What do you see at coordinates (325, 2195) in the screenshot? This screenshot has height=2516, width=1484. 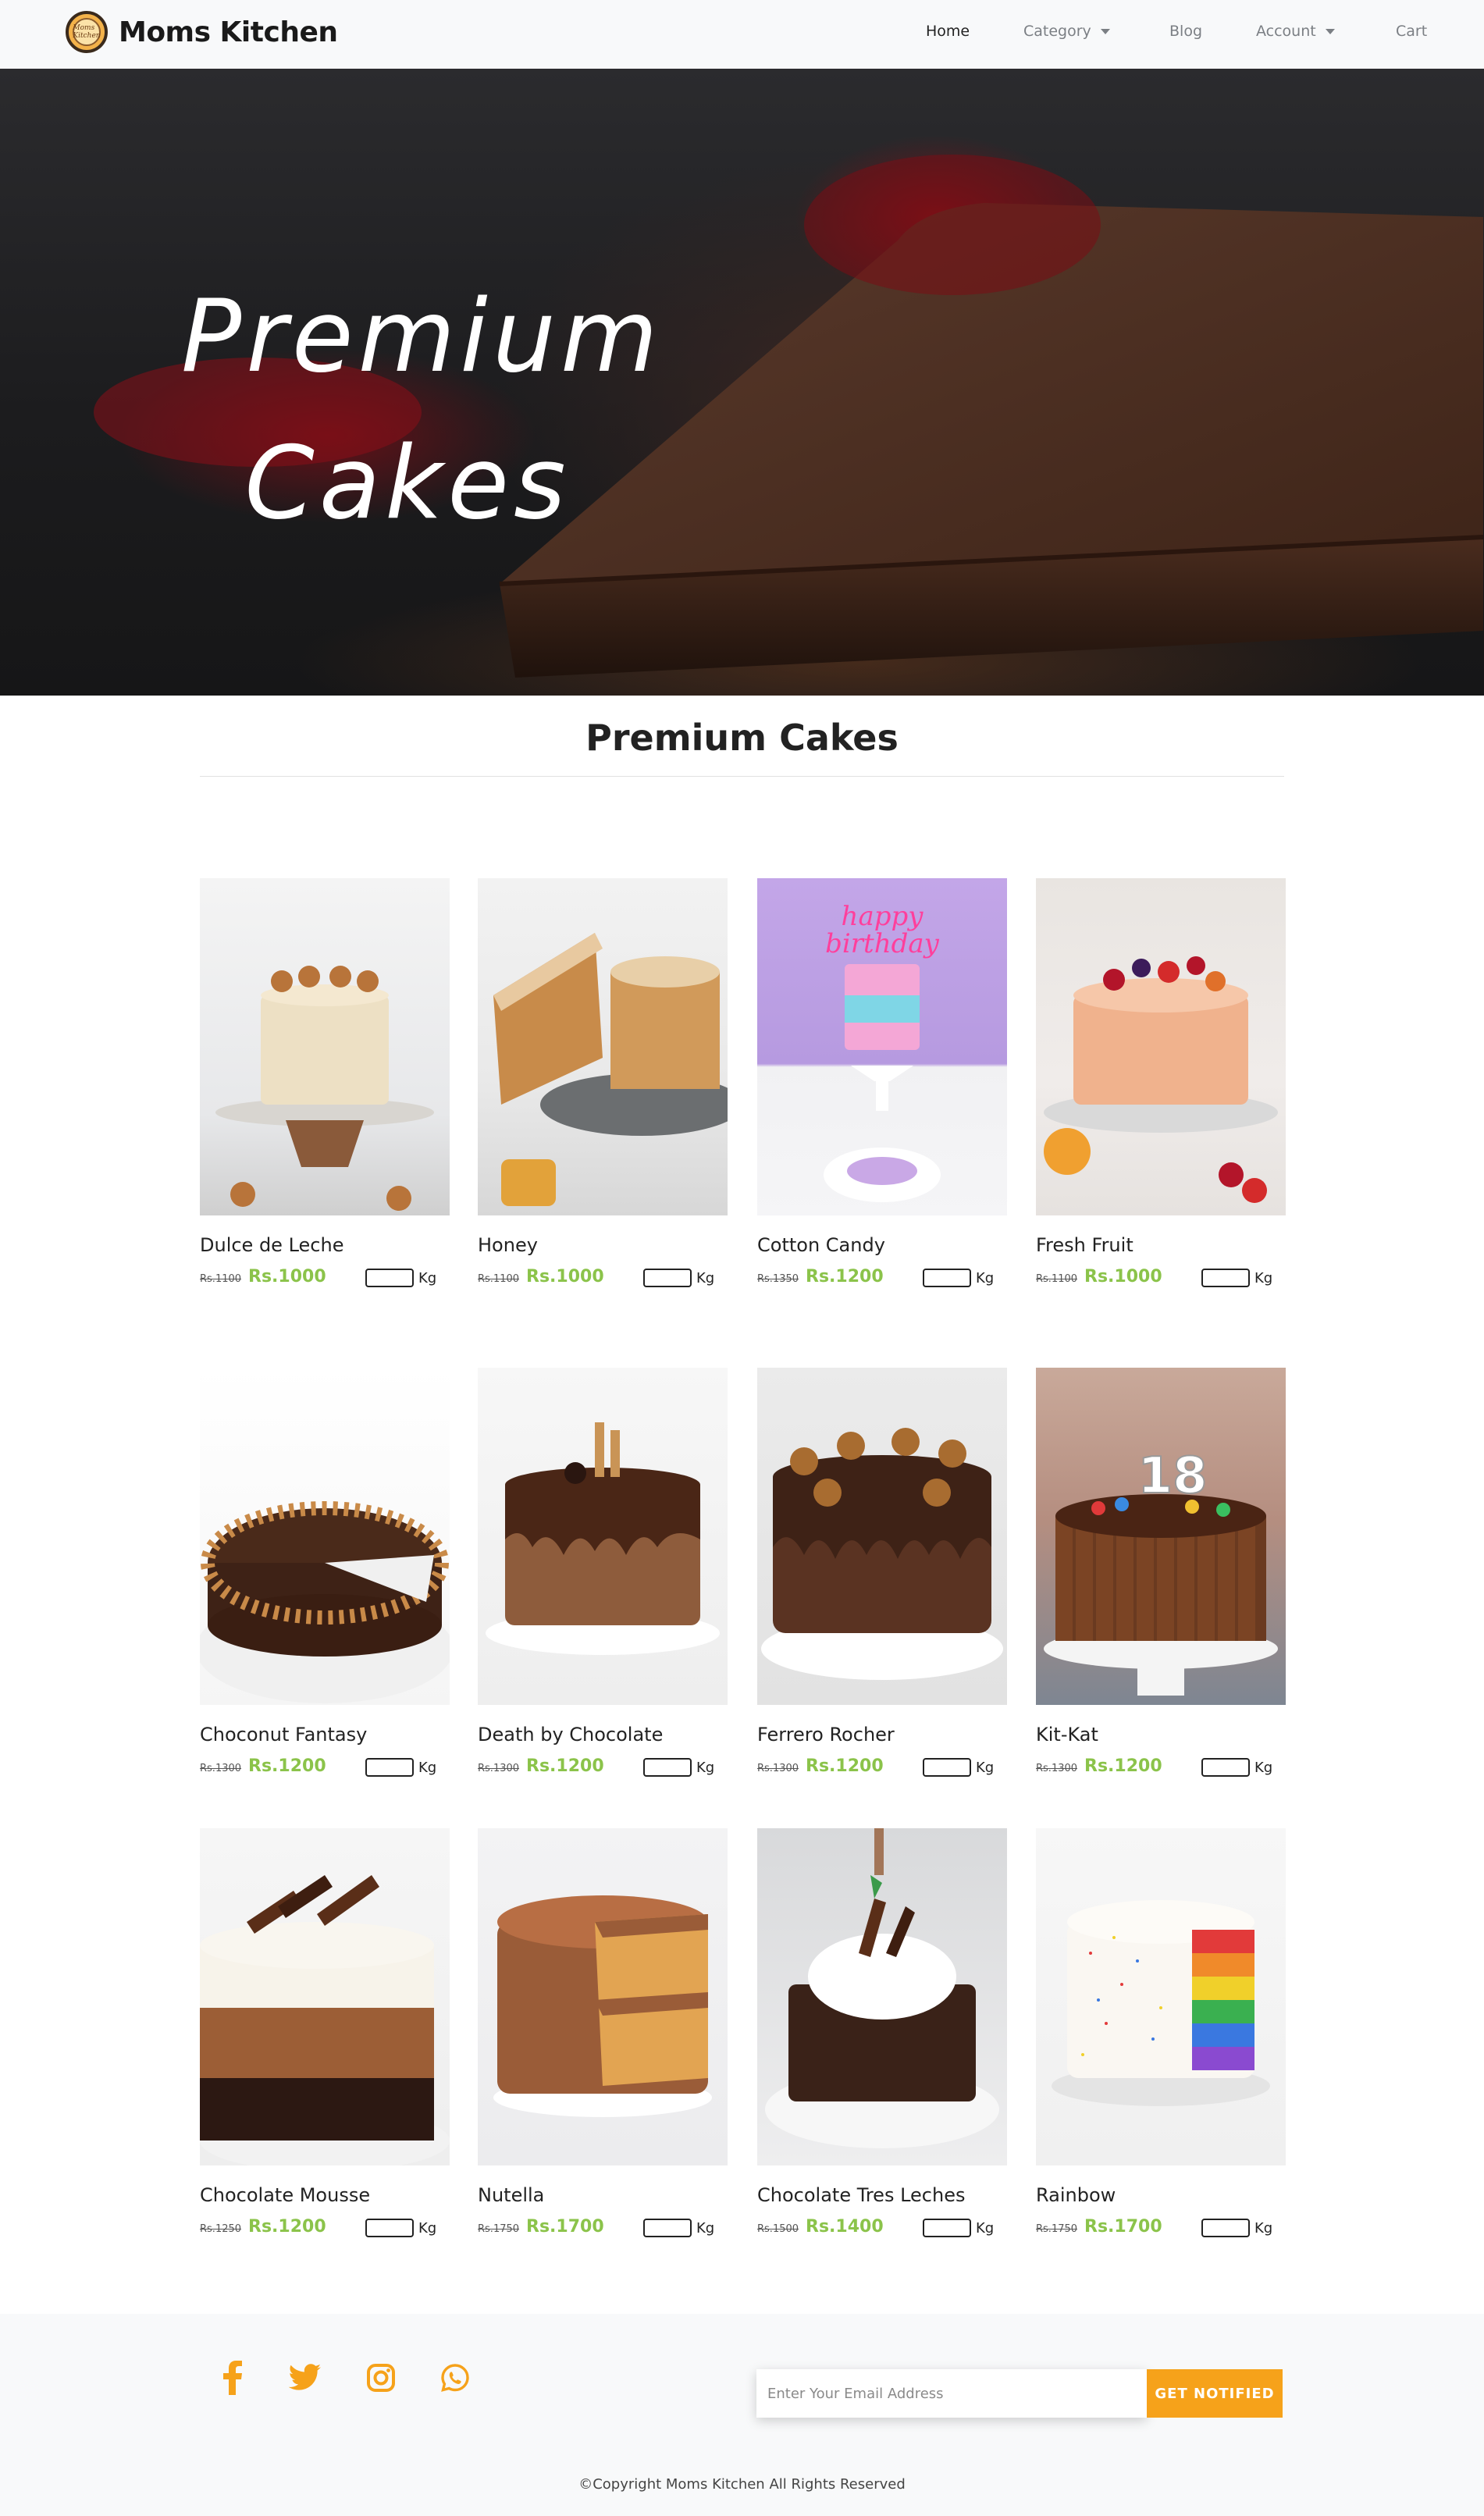 I see `product-name: Chocolate Mousse` at bounding box center [325, 2195].